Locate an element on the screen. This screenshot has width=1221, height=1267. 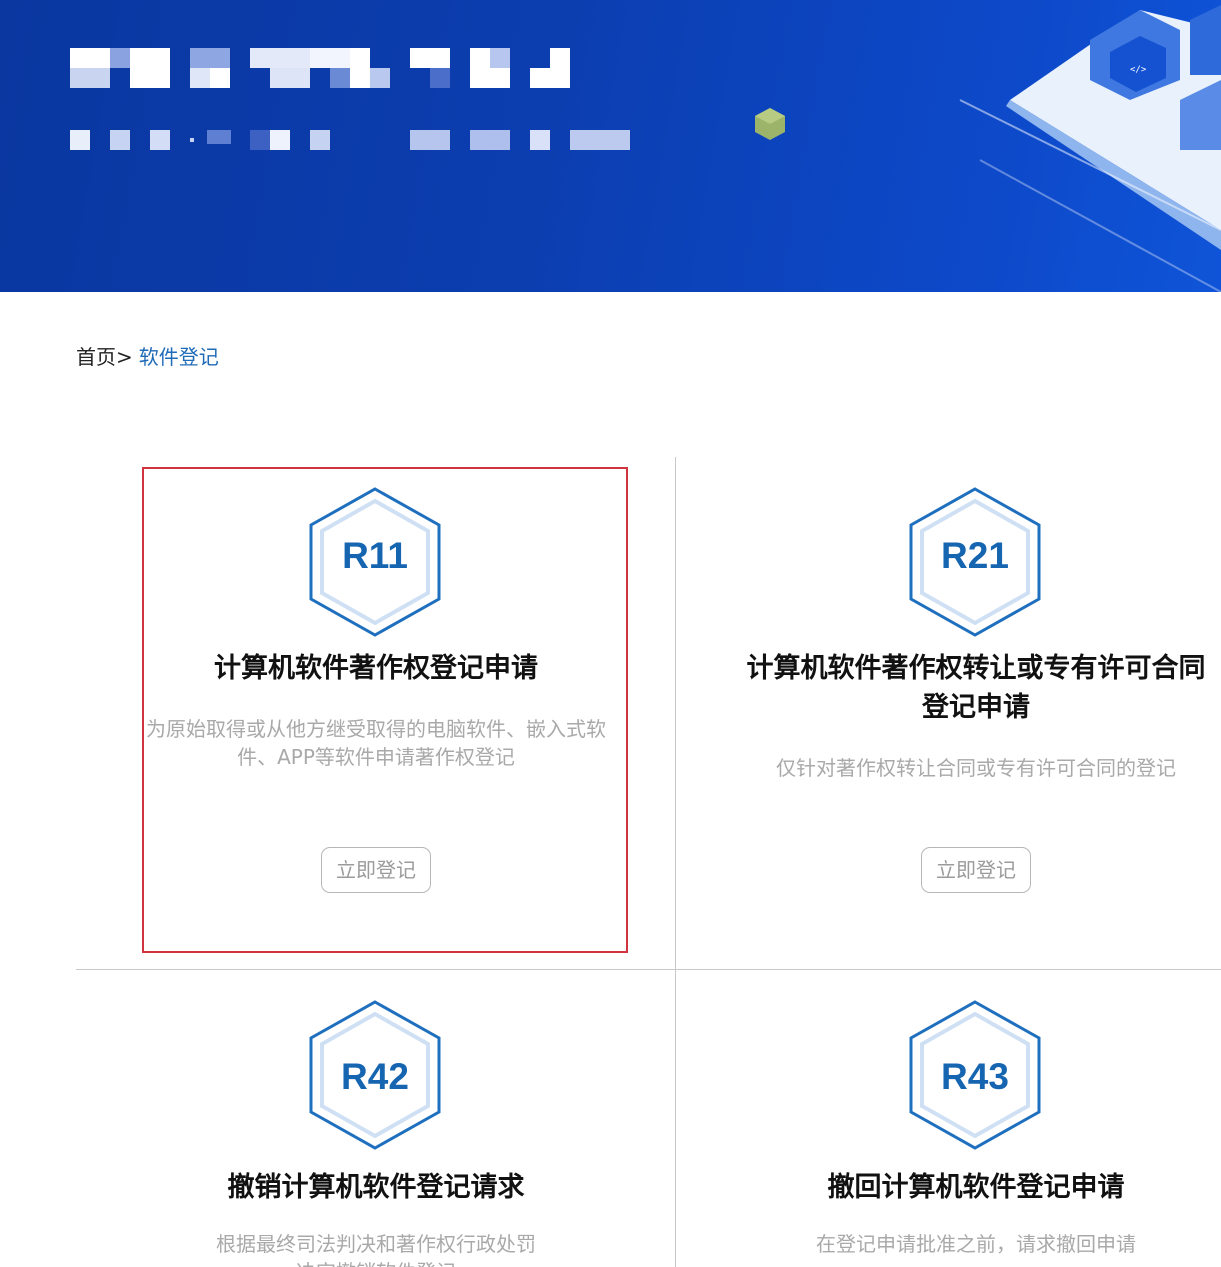
cube-icon is located at coordinates (770, 124).